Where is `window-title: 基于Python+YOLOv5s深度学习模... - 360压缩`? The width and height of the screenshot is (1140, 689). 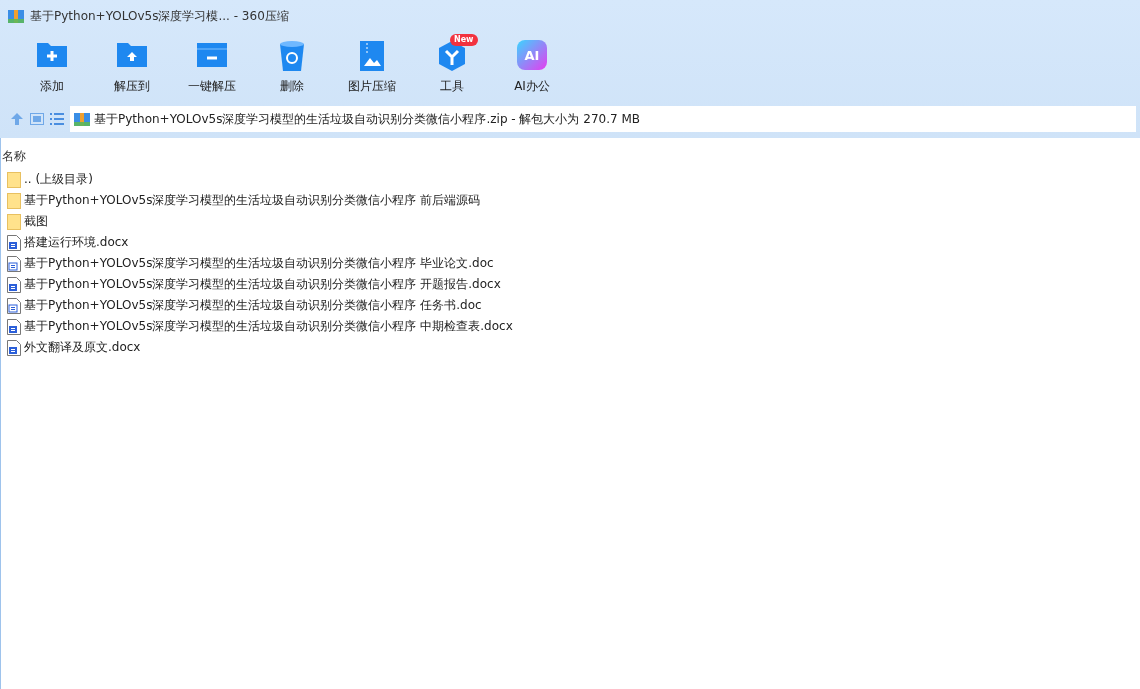 window-title: 基于Python+YOLOv5s深度学习模... - 360压缩 is located at coordinates (159, 16).